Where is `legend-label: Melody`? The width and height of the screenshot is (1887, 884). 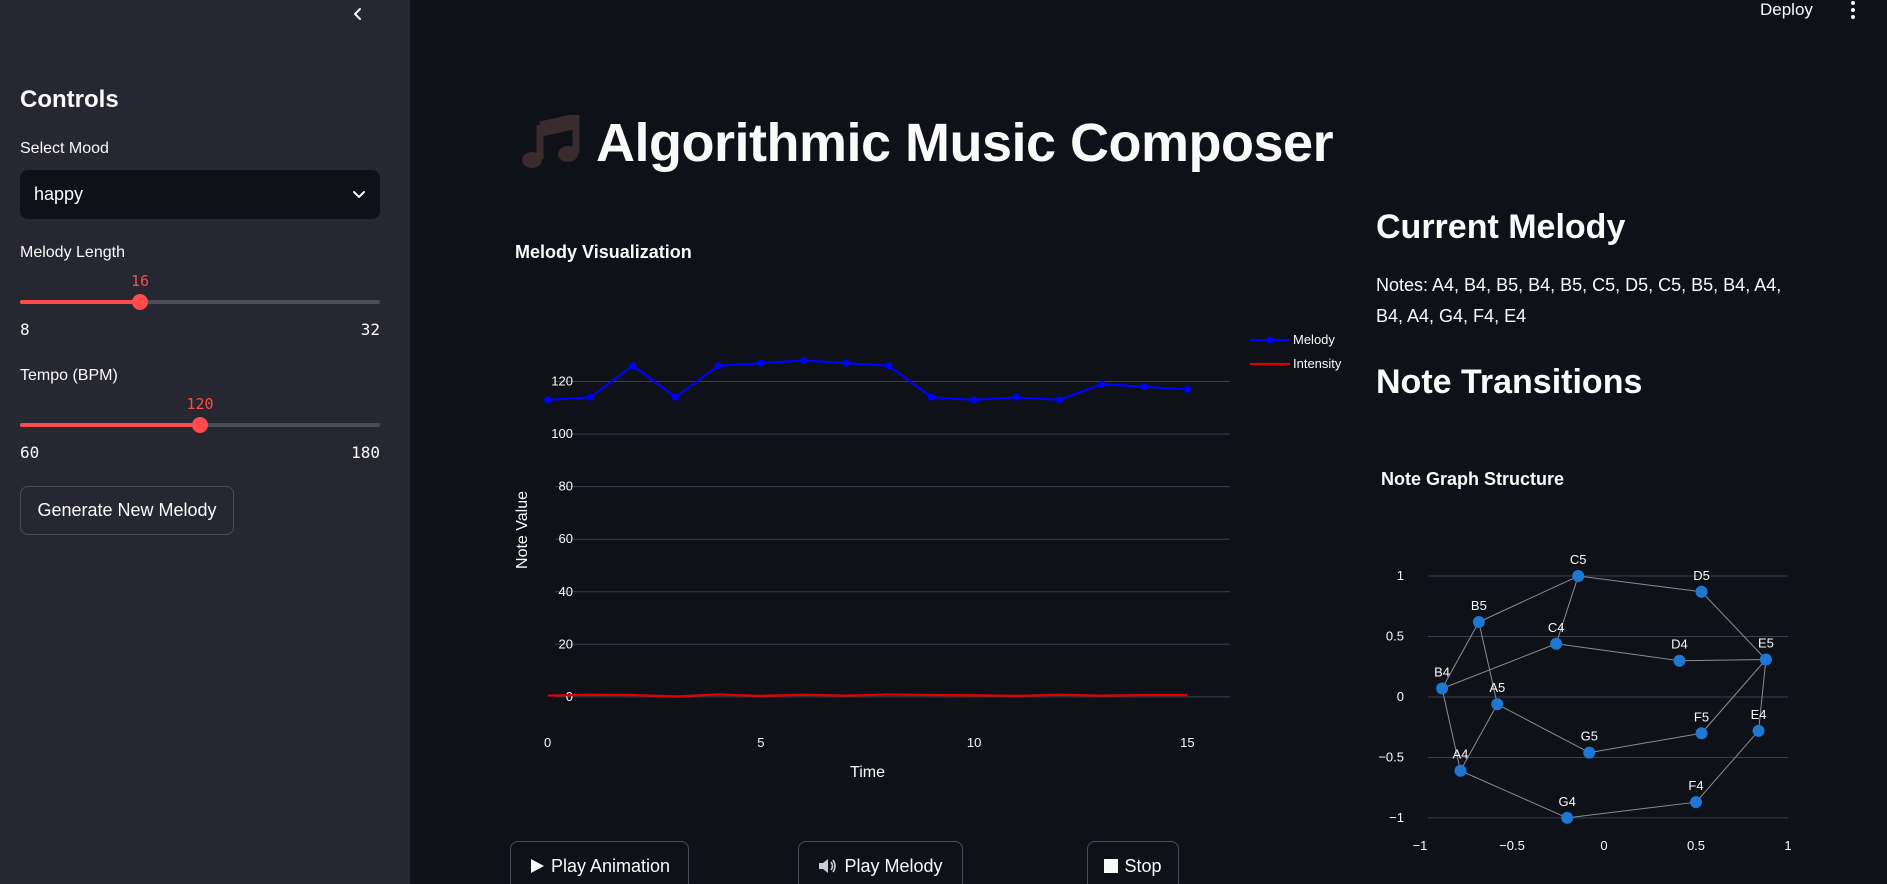
legend-label: Melody is located at coordinates (1314, 339).